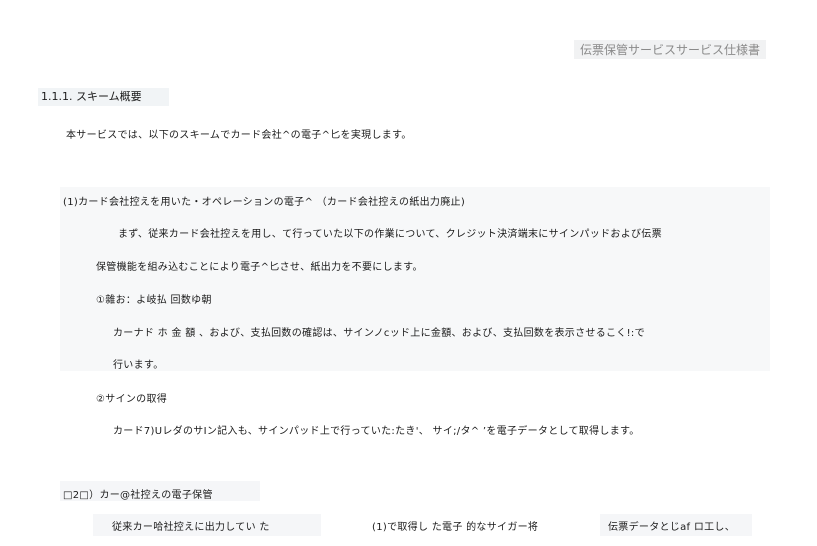  Describe the element at coordinates (672, 527) in the screenshot. I see `bottom-right-text: 伝票データとじaf ロ工し、` at that location.